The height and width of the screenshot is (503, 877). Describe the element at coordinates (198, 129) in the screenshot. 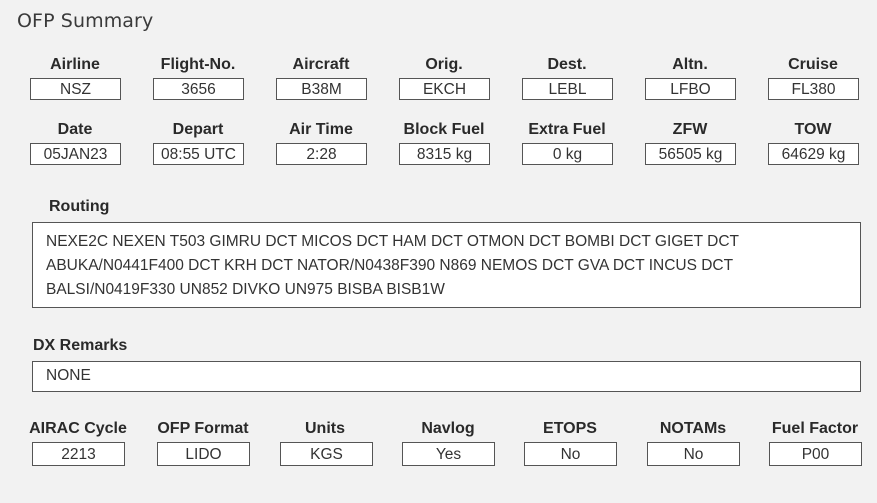

I see `depart-label: Depart` at that location.